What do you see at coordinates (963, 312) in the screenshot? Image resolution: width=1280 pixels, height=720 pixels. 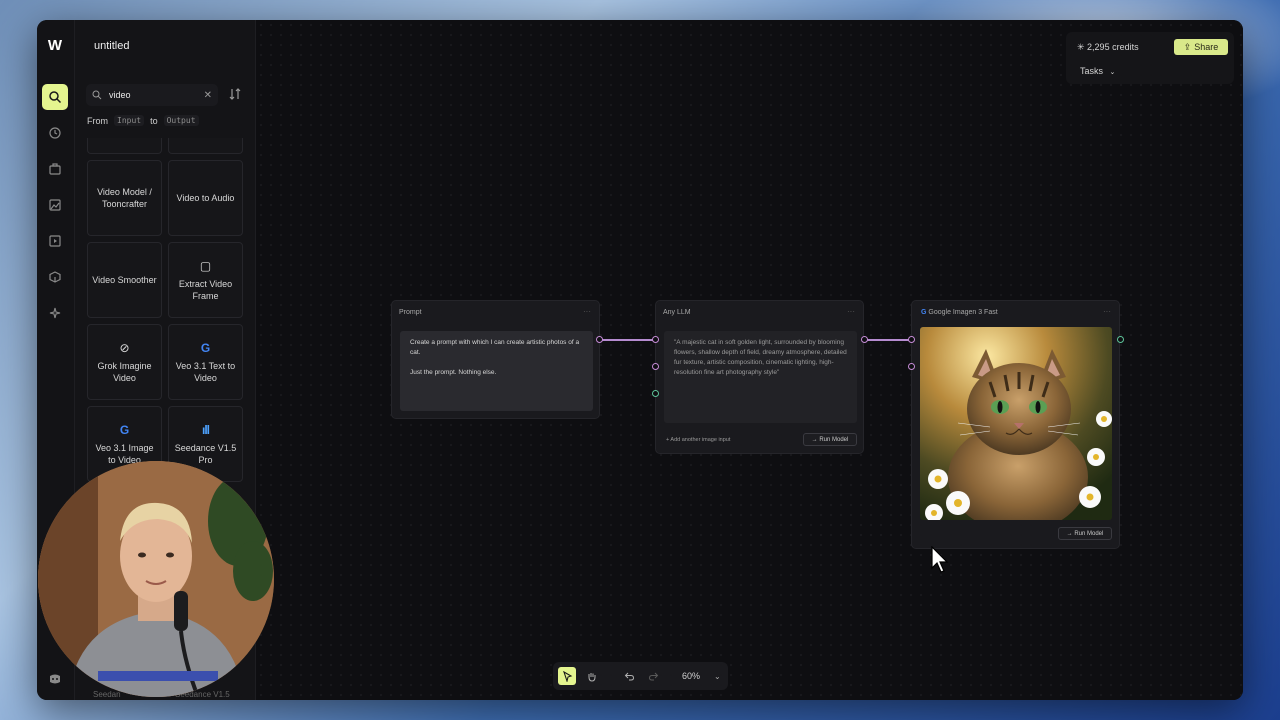 I see `node-title-text: Google Imagen 3 Fast` at bounding box center [963, 312].